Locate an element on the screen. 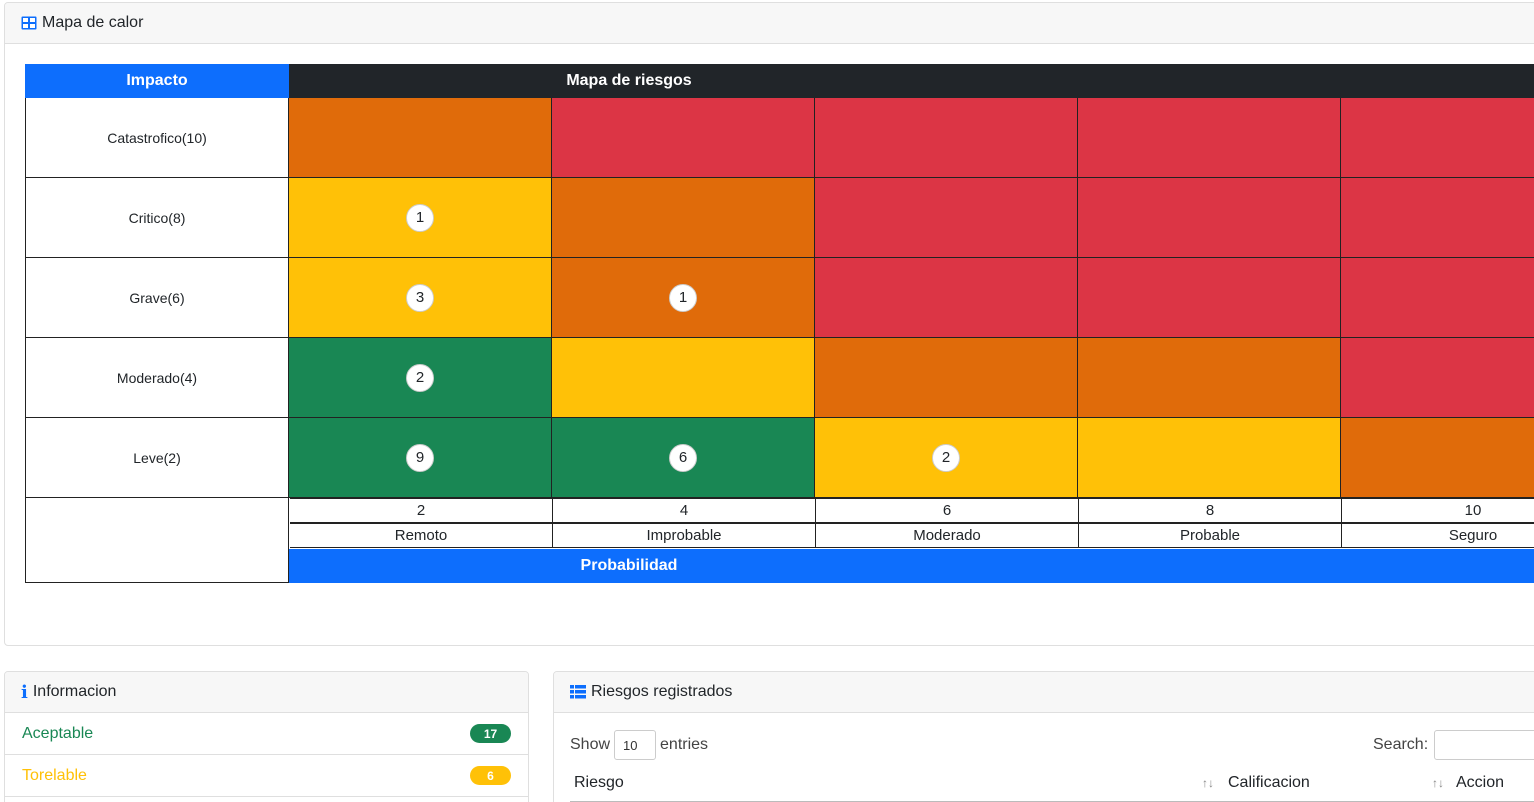  risk-count-badge: 3 is located at coordinates (420, 297).